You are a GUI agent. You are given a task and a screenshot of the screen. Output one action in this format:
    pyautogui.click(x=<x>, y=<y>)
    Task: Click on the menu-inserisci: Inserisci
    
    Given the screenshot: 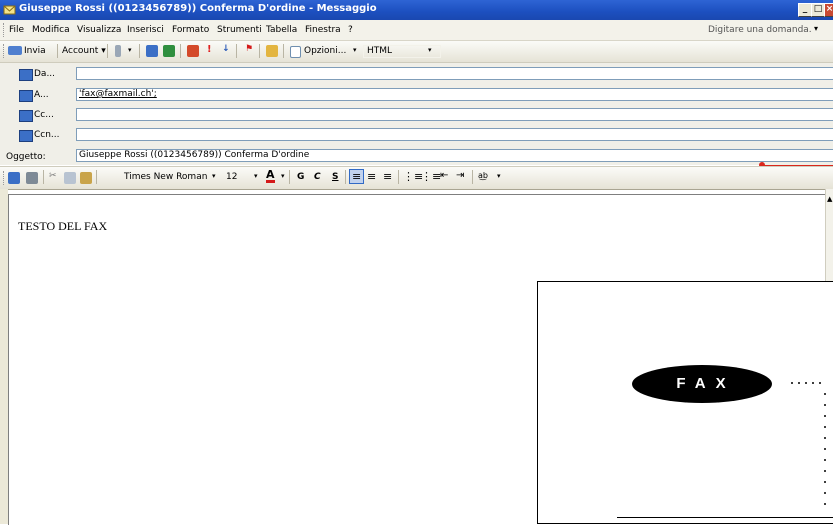 What is the action you would take?
    pyautogui.click(x=145, y=30)
    